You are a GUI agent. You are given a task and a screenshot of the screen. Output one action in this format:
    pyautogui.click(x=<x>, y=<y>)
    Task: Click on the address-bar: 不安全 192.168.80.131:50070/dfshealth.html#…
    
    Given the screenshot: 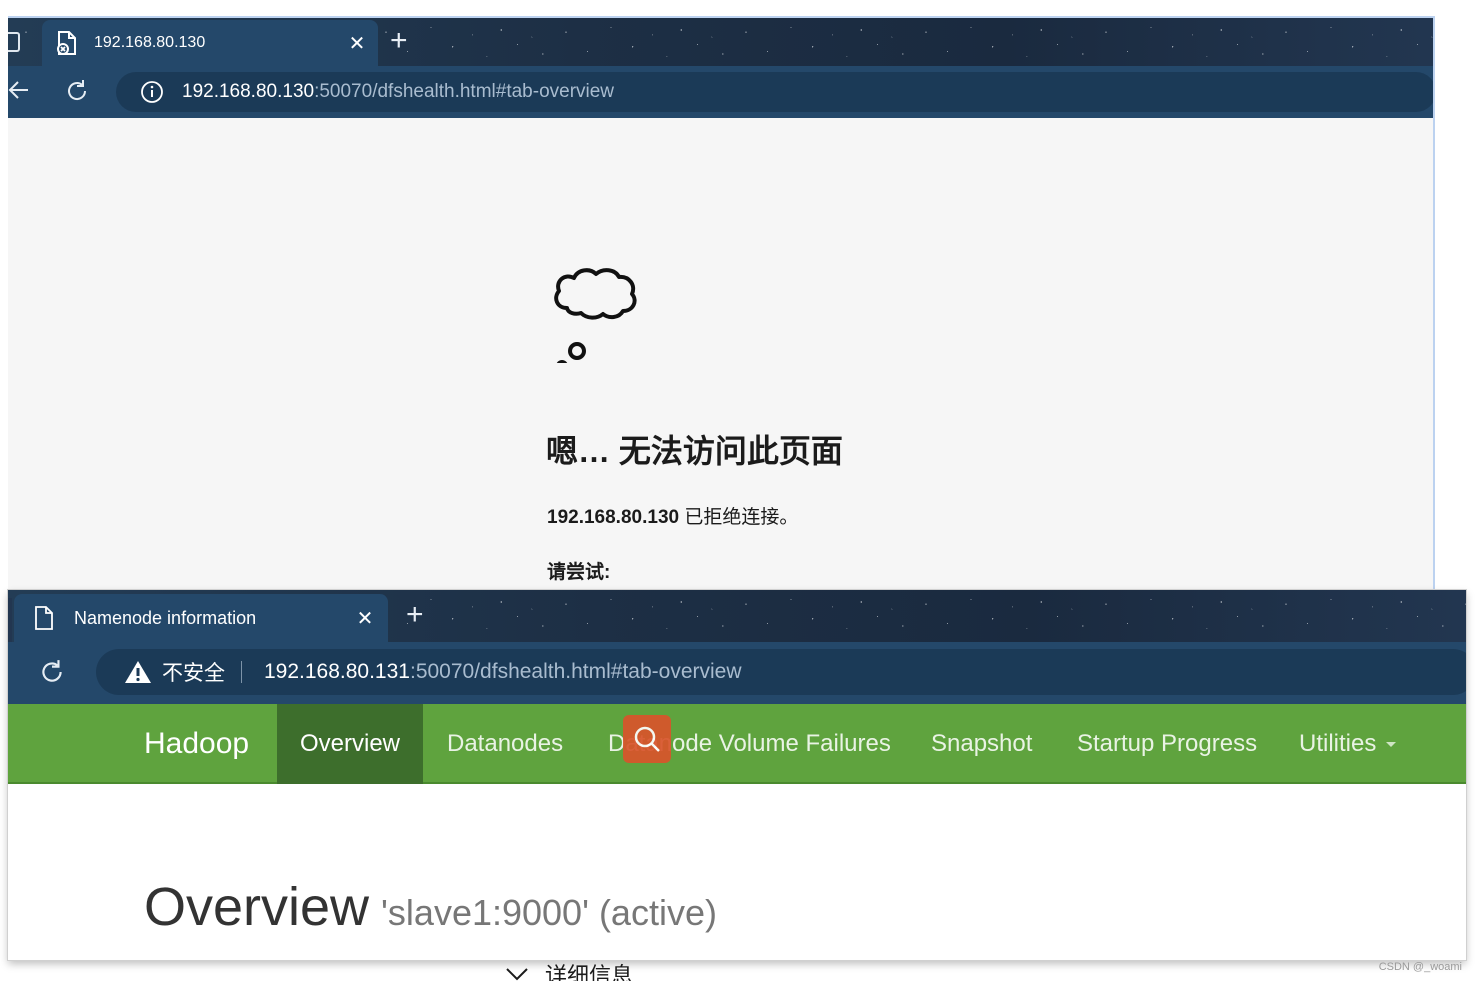 What is the action you would take?
    pyautogui.click(x=781, y=672)
    